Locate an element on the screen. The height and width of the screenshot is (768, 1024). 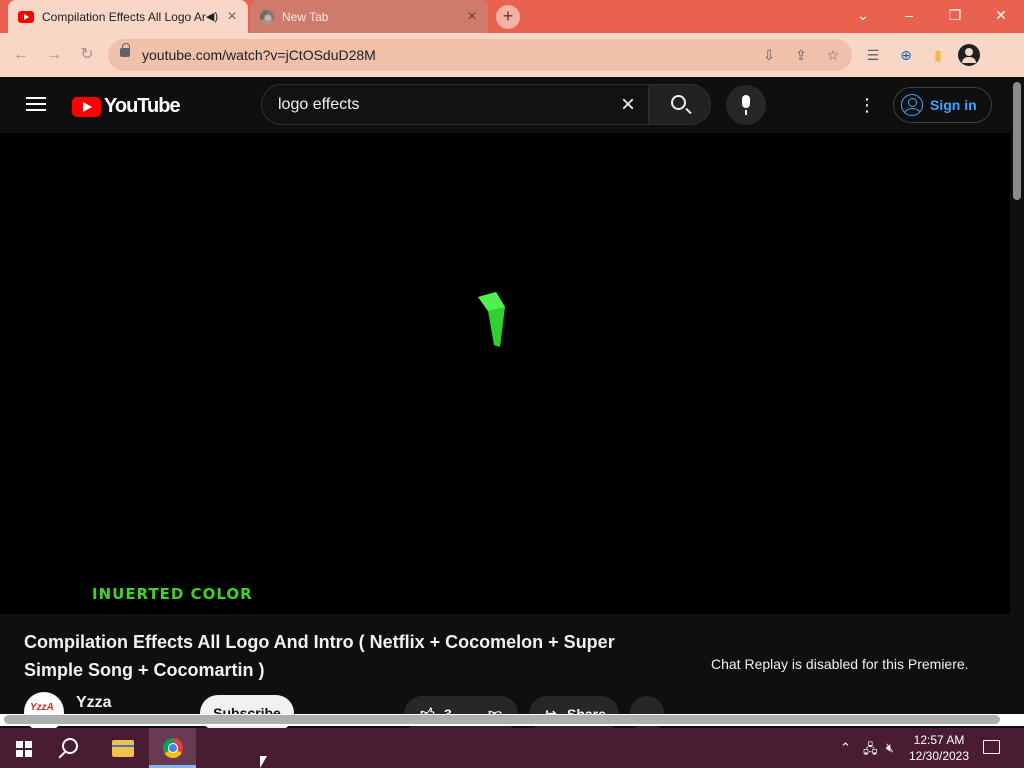
reading-list-icon: ☰ is located at coordinates (873, 55).